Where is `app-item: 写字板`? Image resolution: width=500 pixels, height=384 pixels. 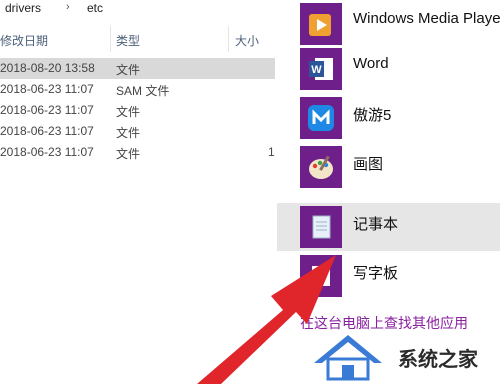 app-item: 写字板 is located at coordinates (388, 276).